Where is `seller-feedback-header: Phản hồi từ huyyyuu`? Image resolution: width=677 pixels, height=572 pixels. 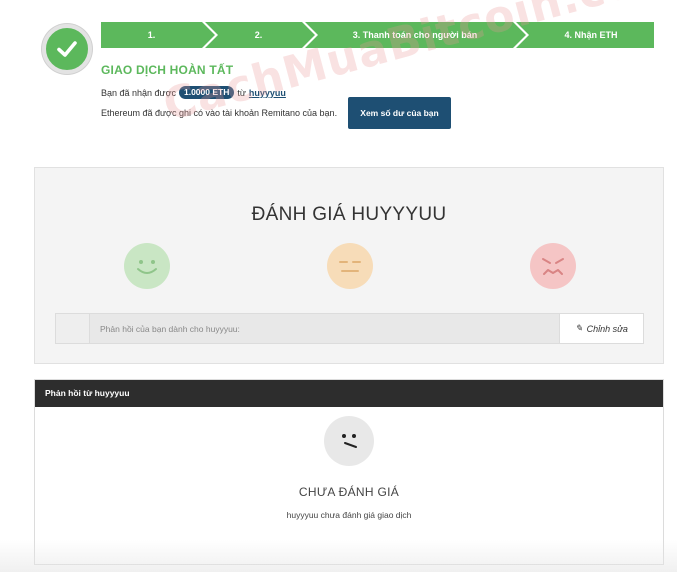
seller-feedback-header: Phản hồi từ huyyyuu is located at coordinates (349, 393).